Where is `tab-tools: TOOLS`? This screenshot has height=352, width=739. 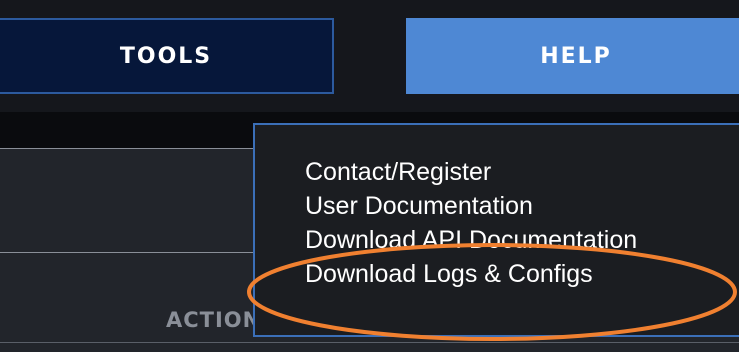
tab-tools: TOOLS is located at coordinates (167, 56).